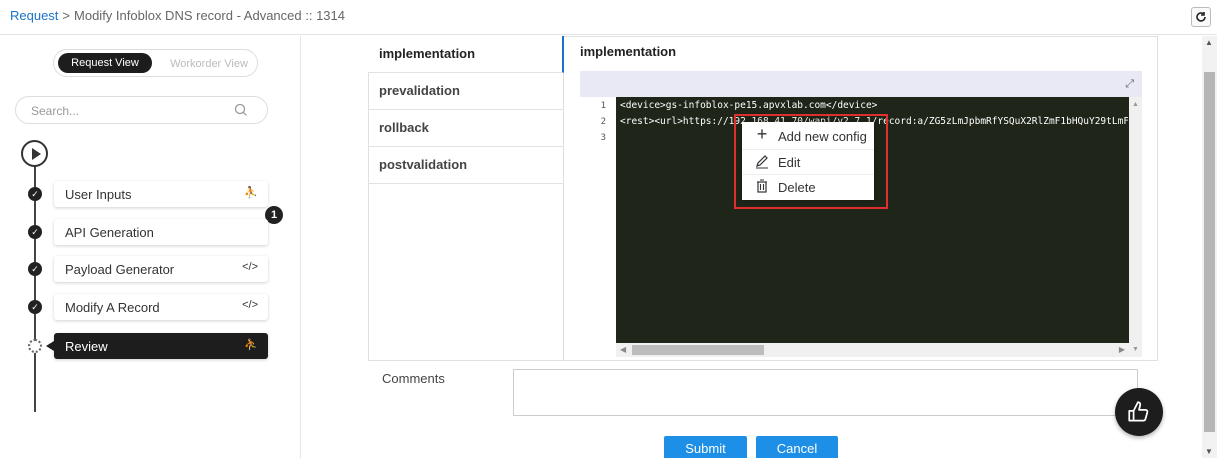 The image size is (1217, 458). What do you see at coordinates (161, 307) in the screenshot?
I see `step-modify-a-record: Modify A Record </>` at bounding box center [161, 307].